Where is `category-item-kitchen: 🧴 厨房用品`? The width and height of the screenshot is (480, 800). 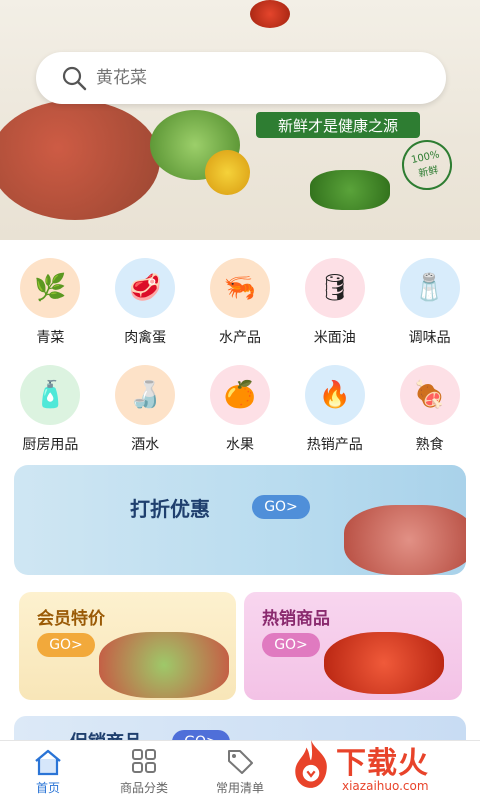
category-item-kitchen: 🧴 厨房用品 is located at coordinates (50, 409).